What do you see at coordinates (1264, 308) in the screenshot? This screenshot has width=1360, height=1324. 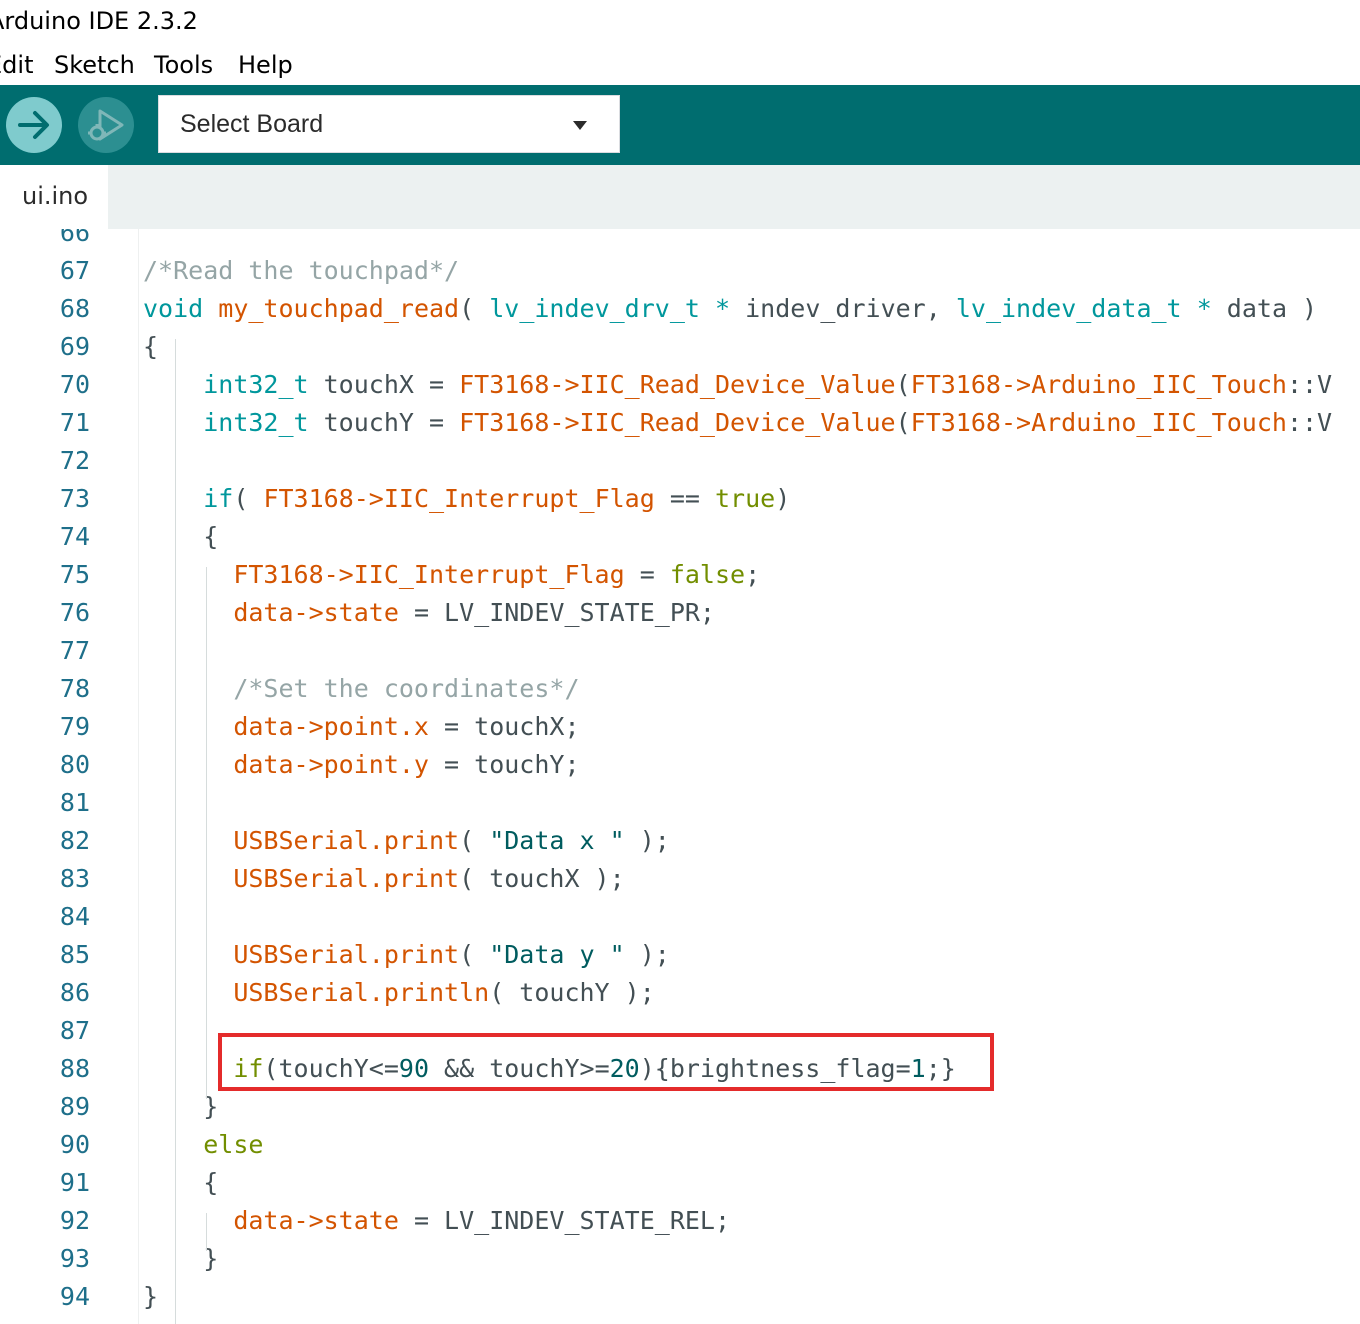 I see `code-token: data )` at bounding box center [1264, 308].